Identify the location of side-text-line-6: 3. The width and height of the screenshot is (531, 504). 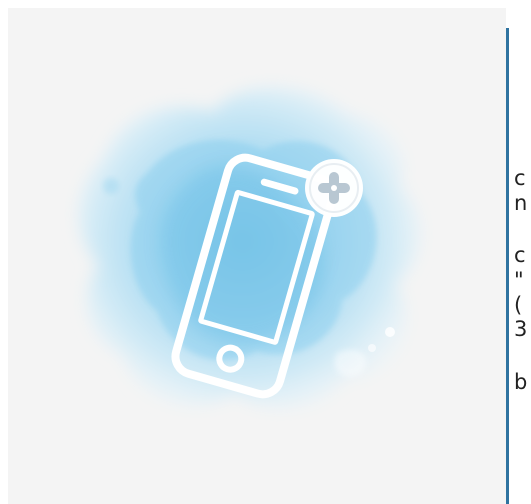
(521, 329).